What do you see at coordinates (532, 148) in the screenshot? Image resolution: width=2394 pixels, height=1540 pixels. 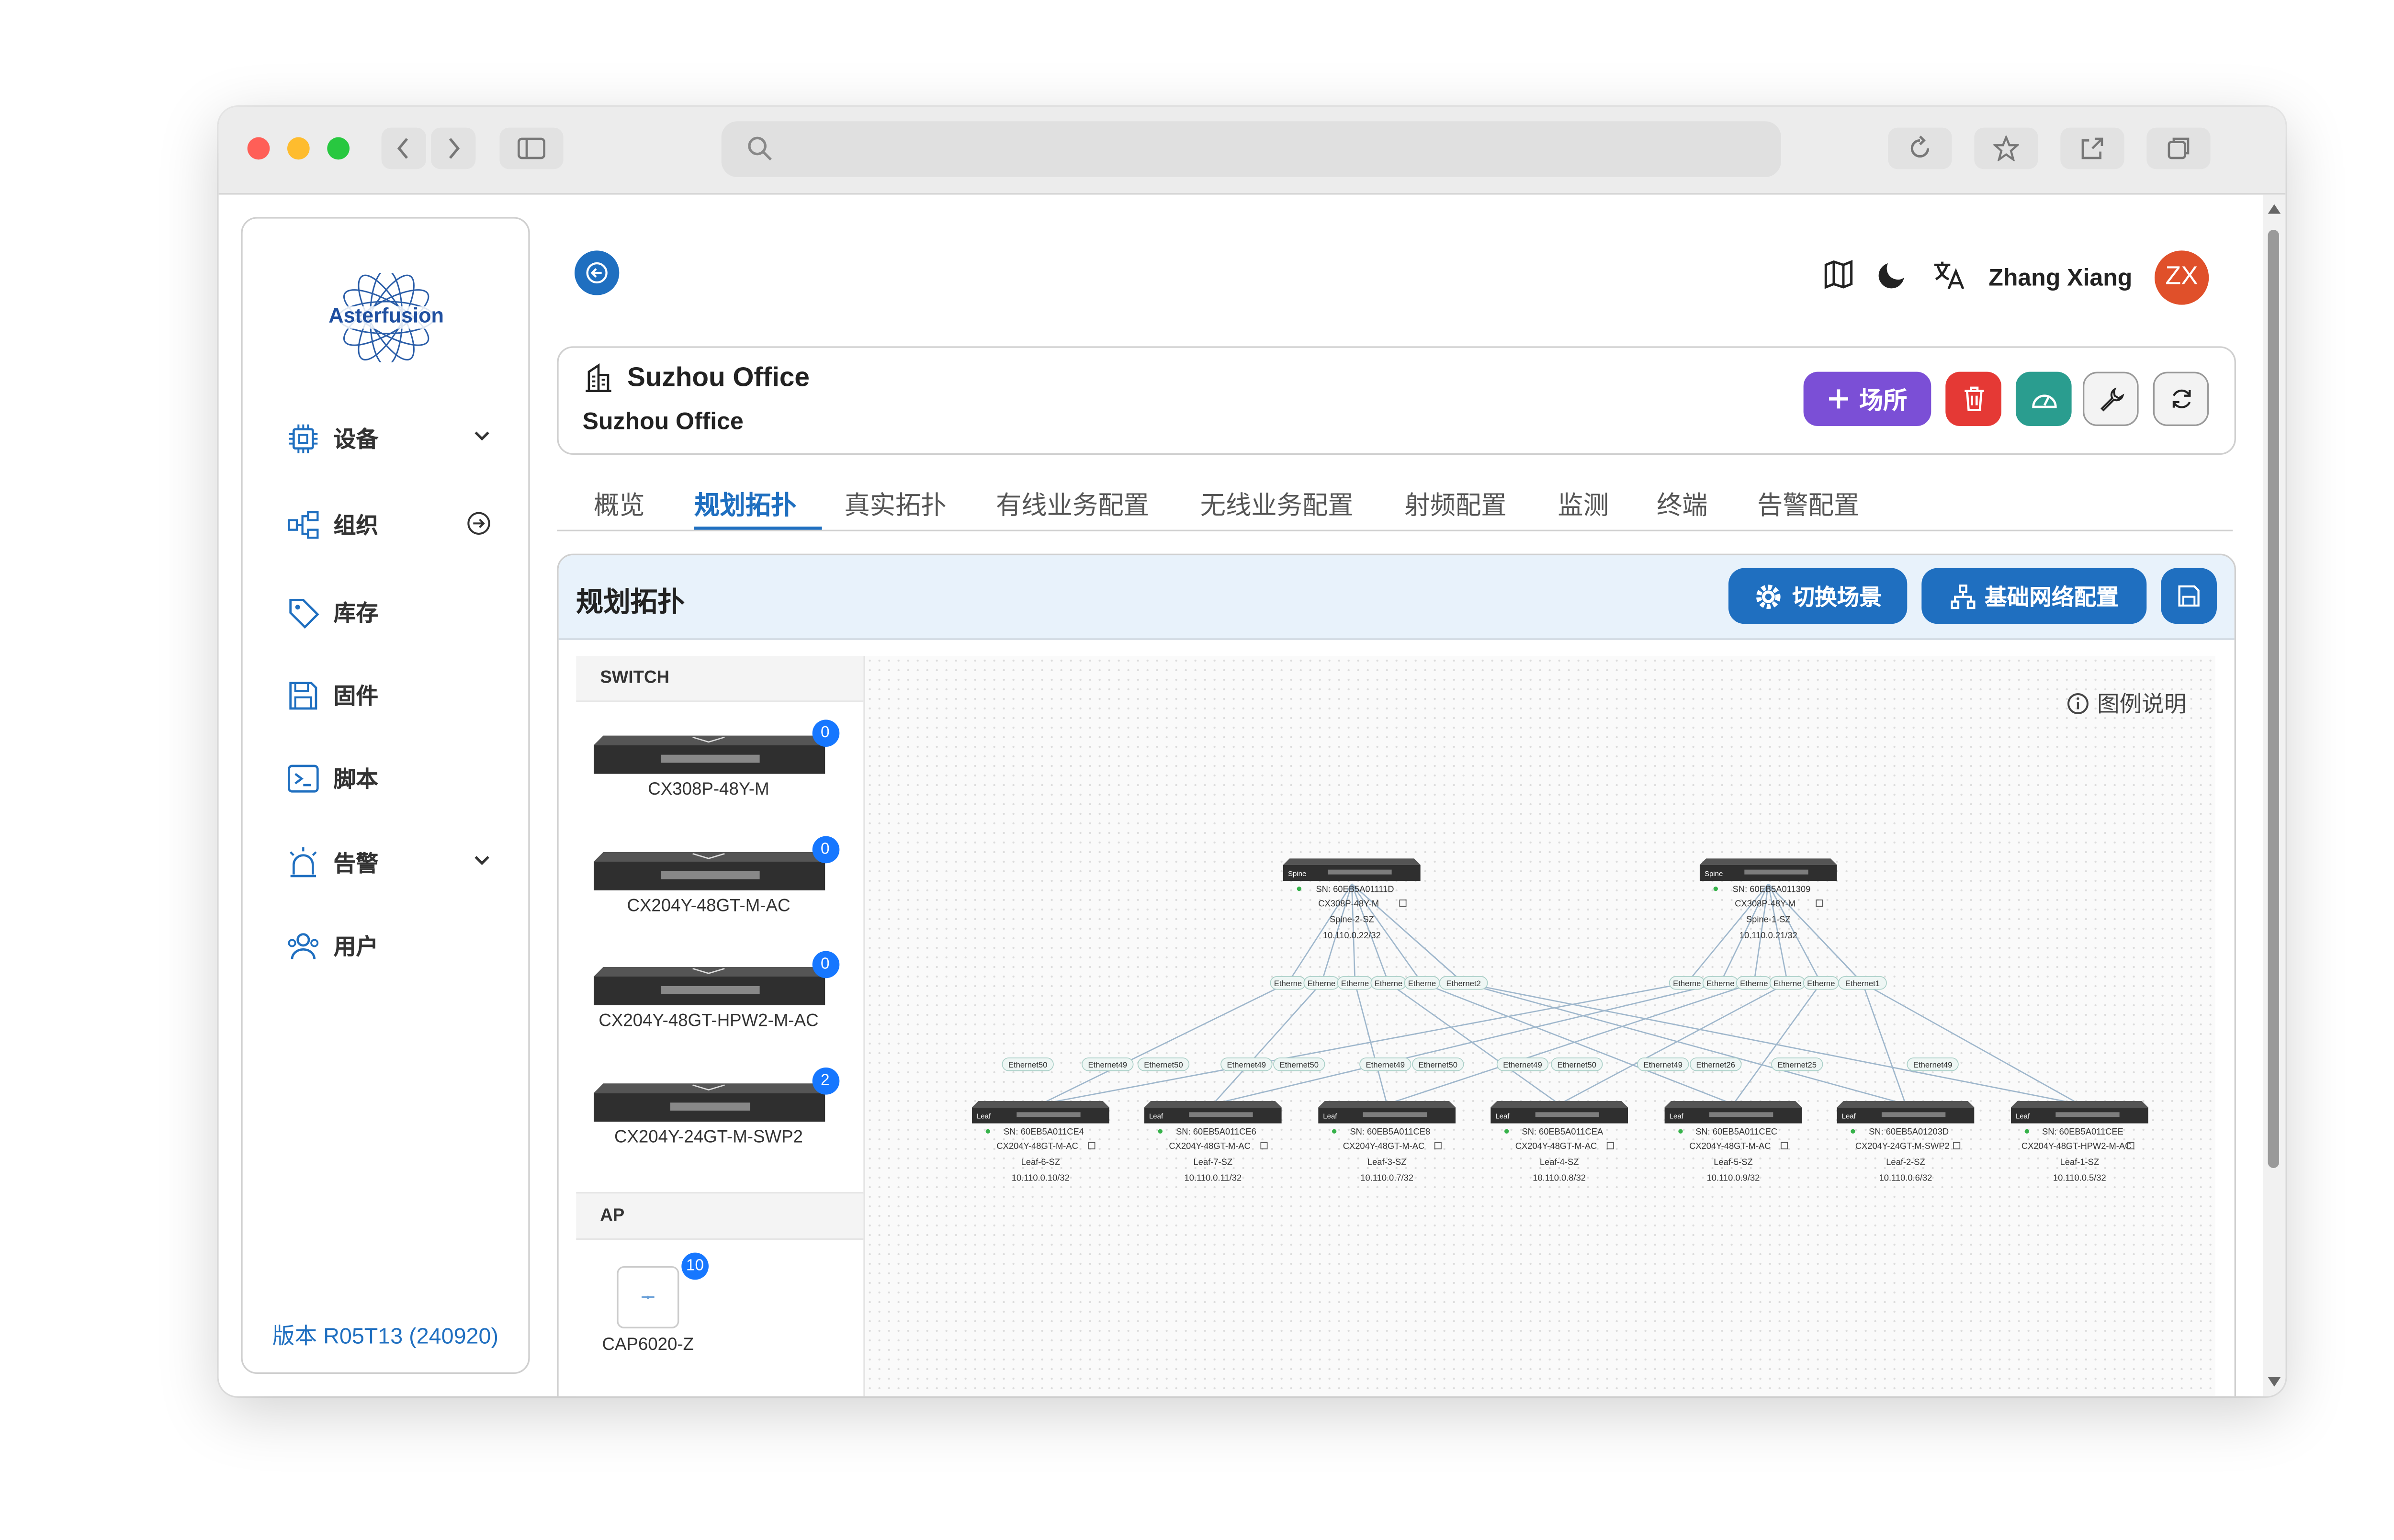 I see `sidebar-toggle-button` at bounding box center [532, 148].